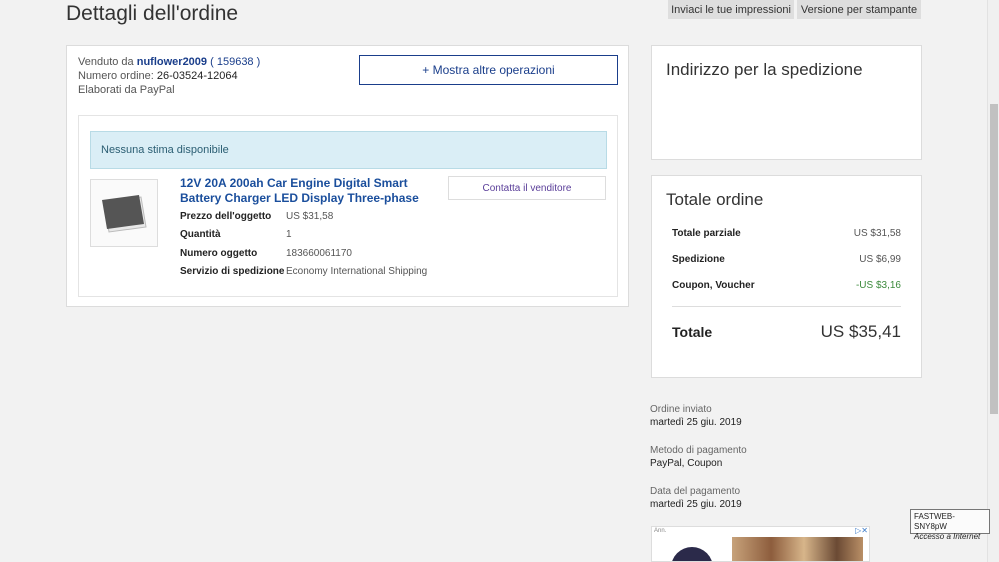 This screenshot has width=999, height=562. What do you see at coordinates (357, 271) in the screenshot?
I see `shipping-service-value: Economy International Shipping` at bounding box center [357, 271].